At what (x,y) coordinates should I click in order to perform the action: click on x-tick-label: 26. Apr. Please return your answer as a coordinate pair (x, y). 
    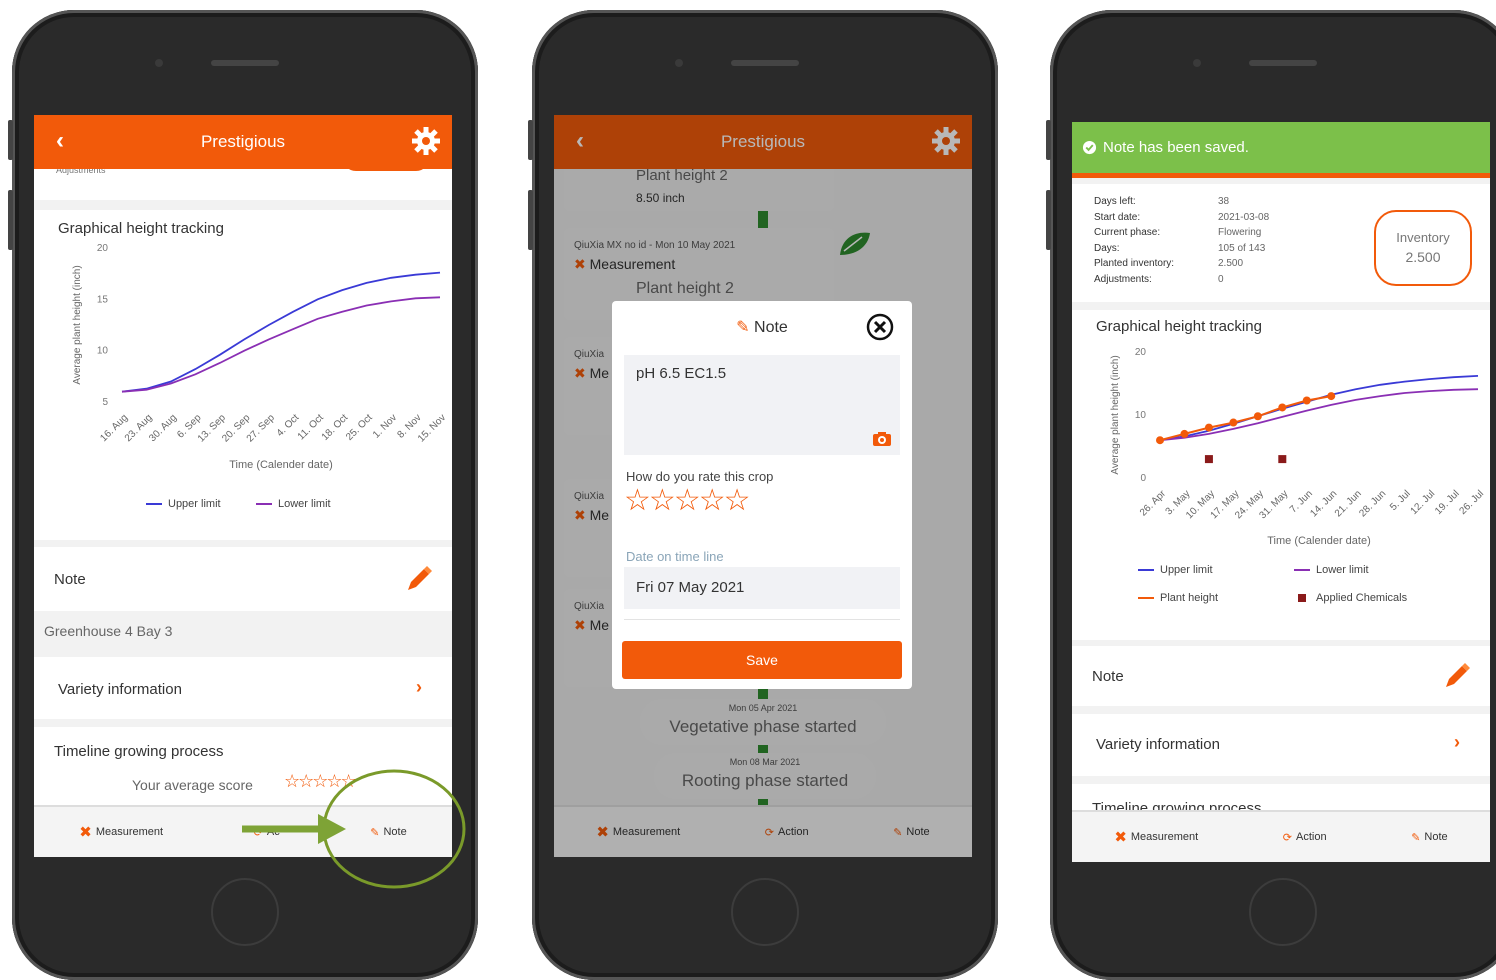
    Looking at the image, I should click on (1153, 503).